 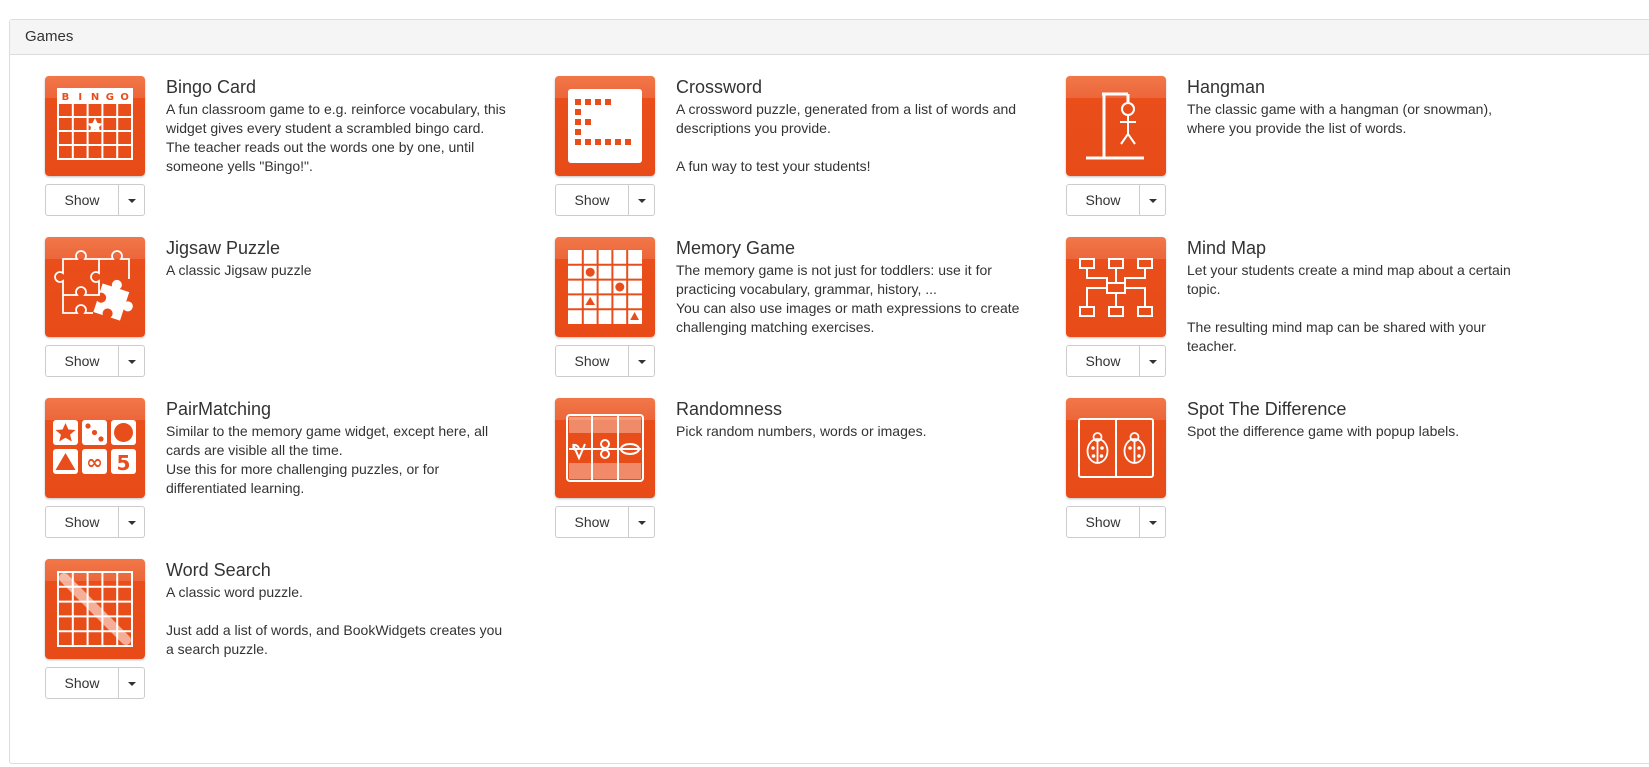 I want to click on memory-game-icon, so click(x=605, y=287).